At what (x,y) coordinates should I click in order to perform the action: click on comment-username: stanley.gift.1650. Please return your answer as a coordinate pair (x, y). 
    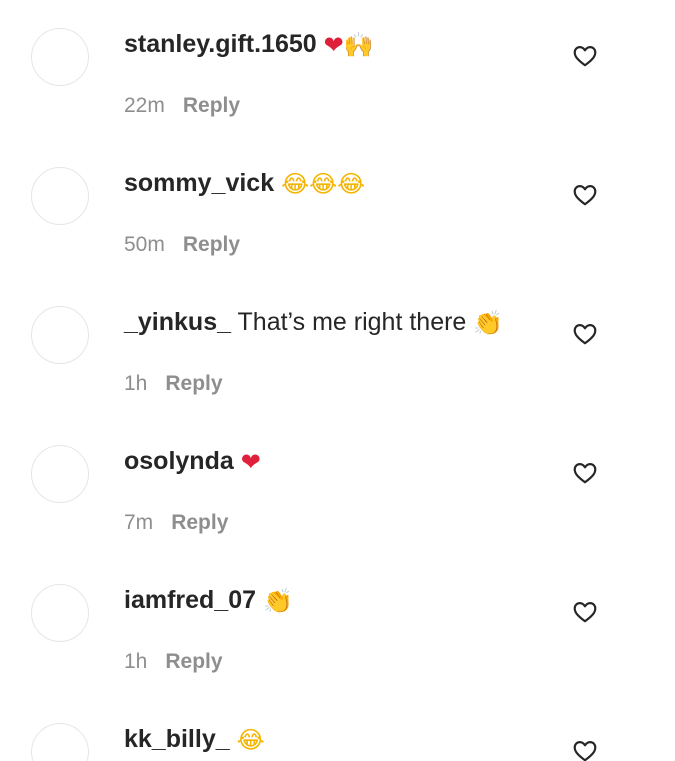
    Looking at the image, I should click on (220, 44).